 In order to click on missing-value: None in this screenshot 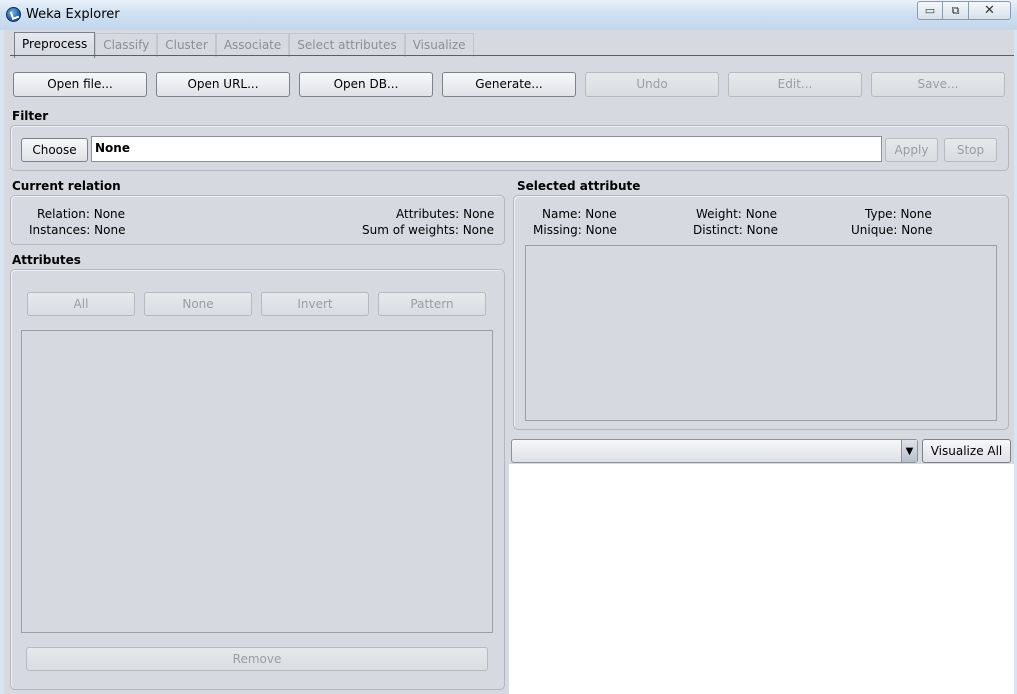, I will do `click(601, 230)`.